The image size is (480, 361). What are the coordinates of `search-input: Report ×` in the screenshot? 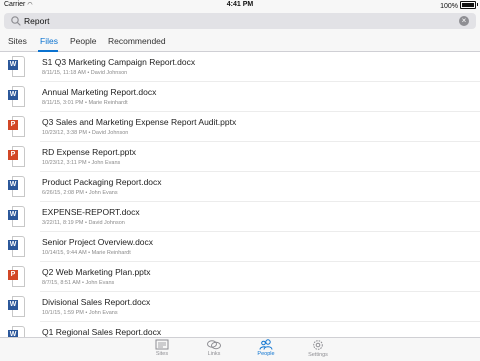 It's located at (240, 21).